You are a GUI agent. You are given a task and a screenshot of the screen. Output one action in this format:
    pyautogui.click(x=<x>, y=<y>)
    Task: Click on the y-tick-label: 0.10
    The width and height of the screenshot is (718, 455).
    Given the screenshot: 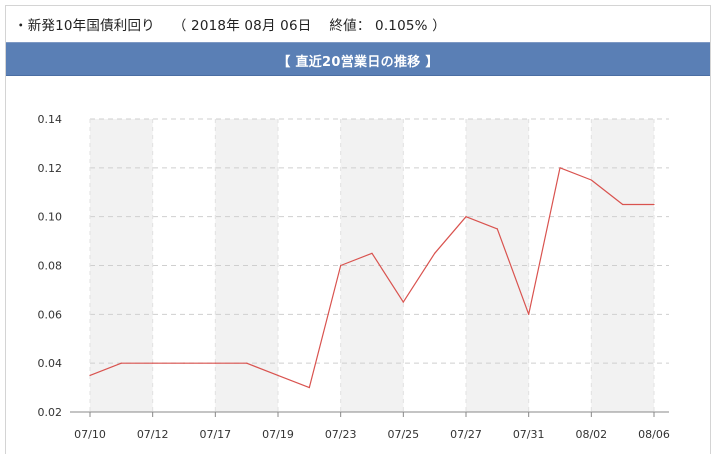 What is the action you would take?
    pyautogui.click(x=50, y=217)
    